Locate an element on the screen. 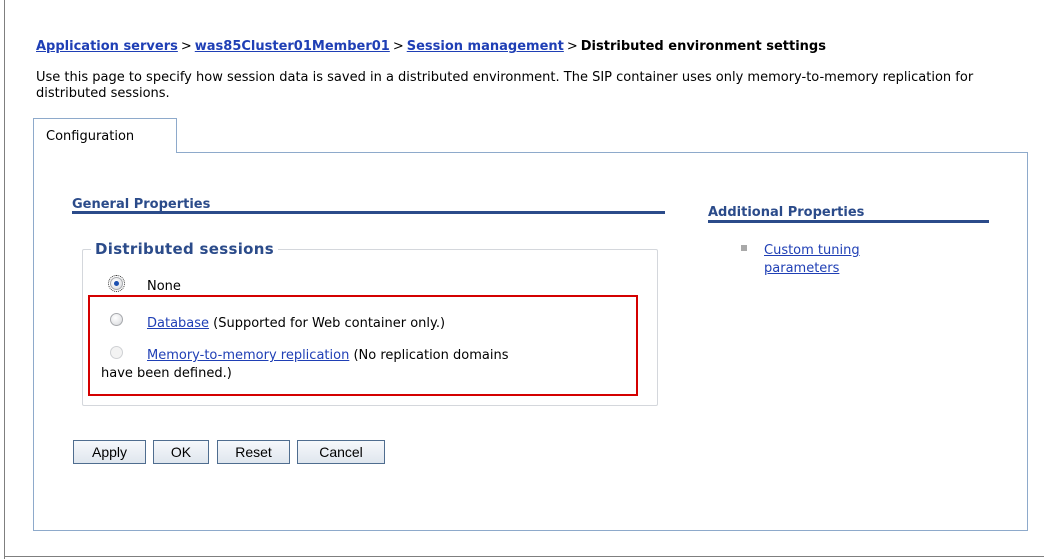  tab-configuration-label: Configuration is located at coordinates (90, 136).